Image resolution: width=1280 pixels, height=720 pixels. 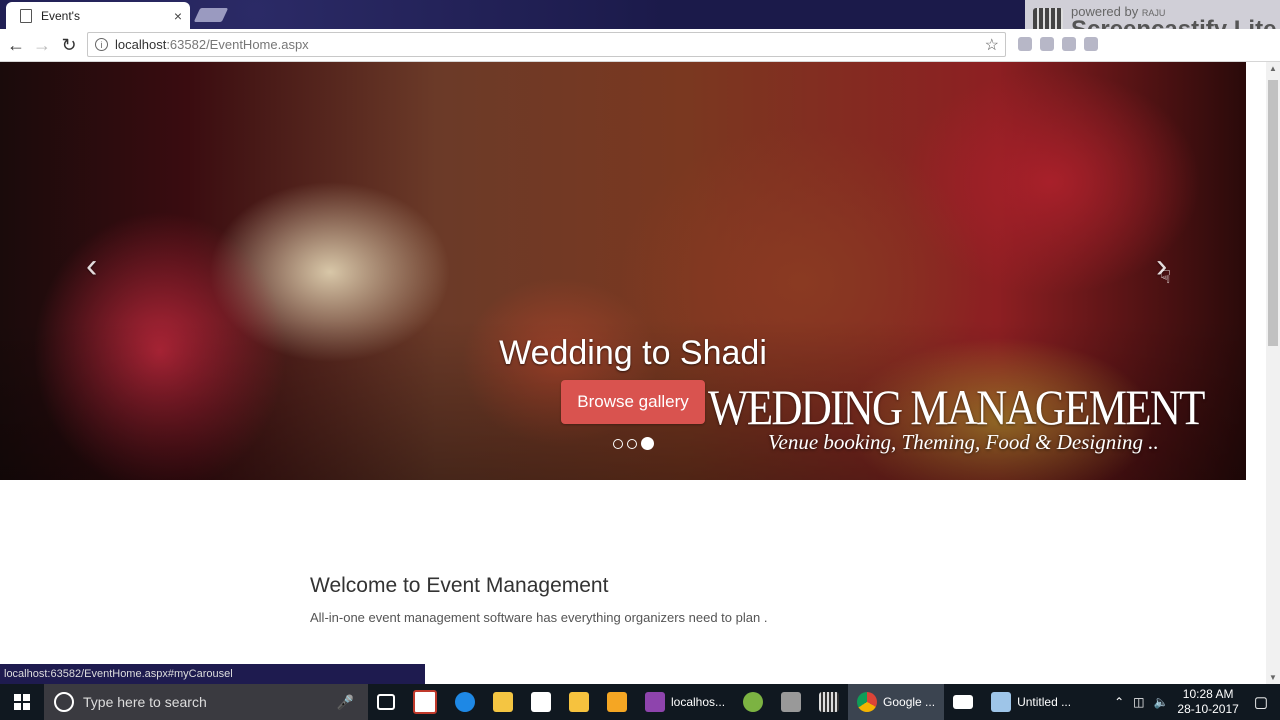 I want to click on folder-icon, so click(x=503, y=702).